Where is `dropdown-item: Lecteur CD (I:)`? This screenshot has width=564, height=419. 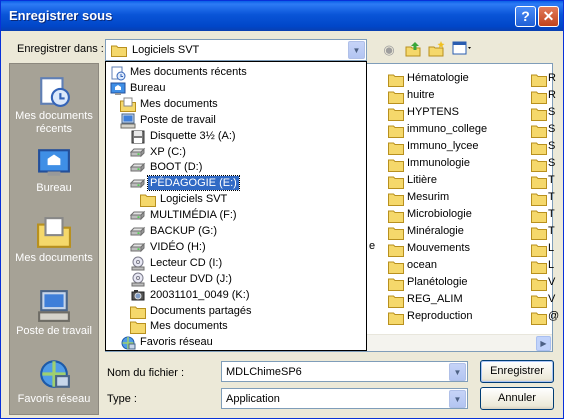
dropdown-item: Lecteur CD (I:) is located at coordinates (236, 263).